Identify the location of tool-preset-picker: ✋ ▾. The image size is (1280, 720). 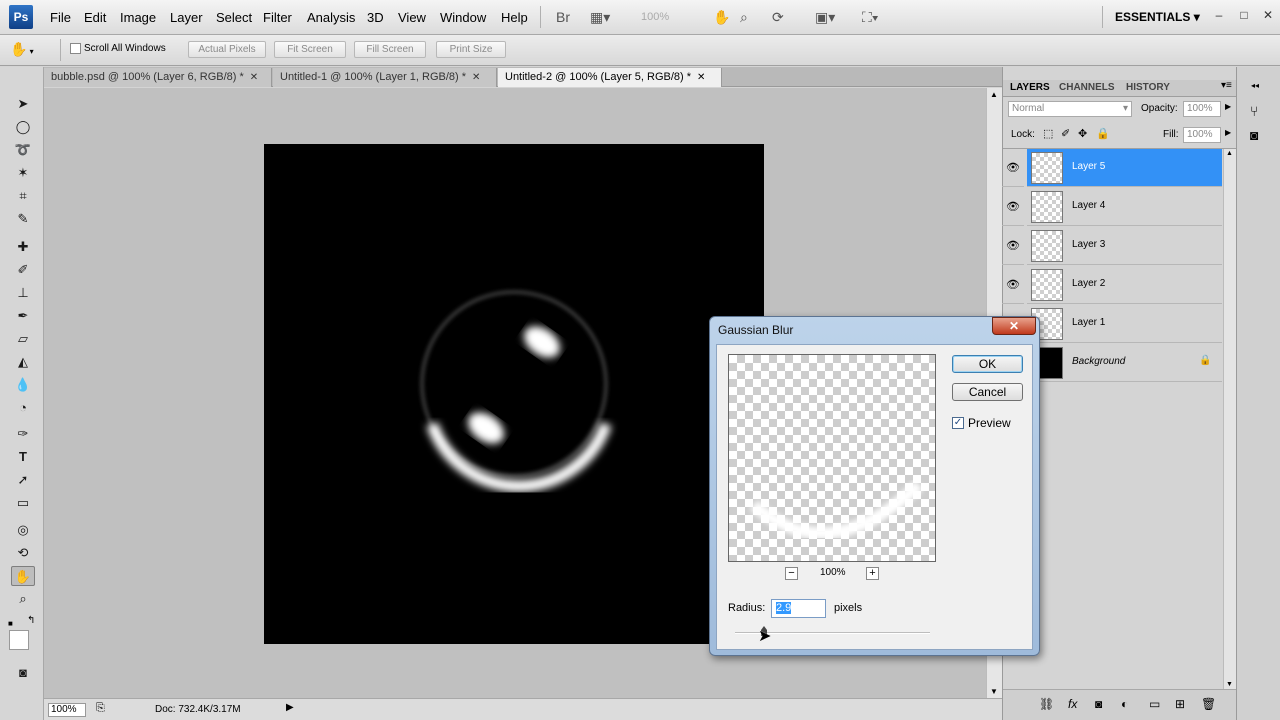
(22, 49).